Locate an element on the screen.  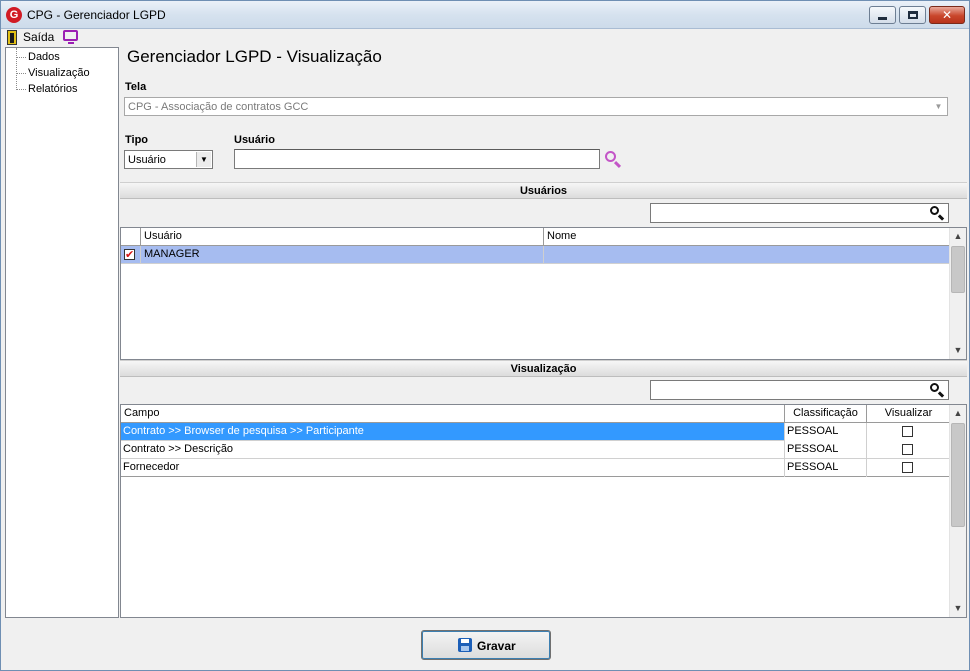
visualizacao-section-header: Visualização is located at coordinates (543, 368).